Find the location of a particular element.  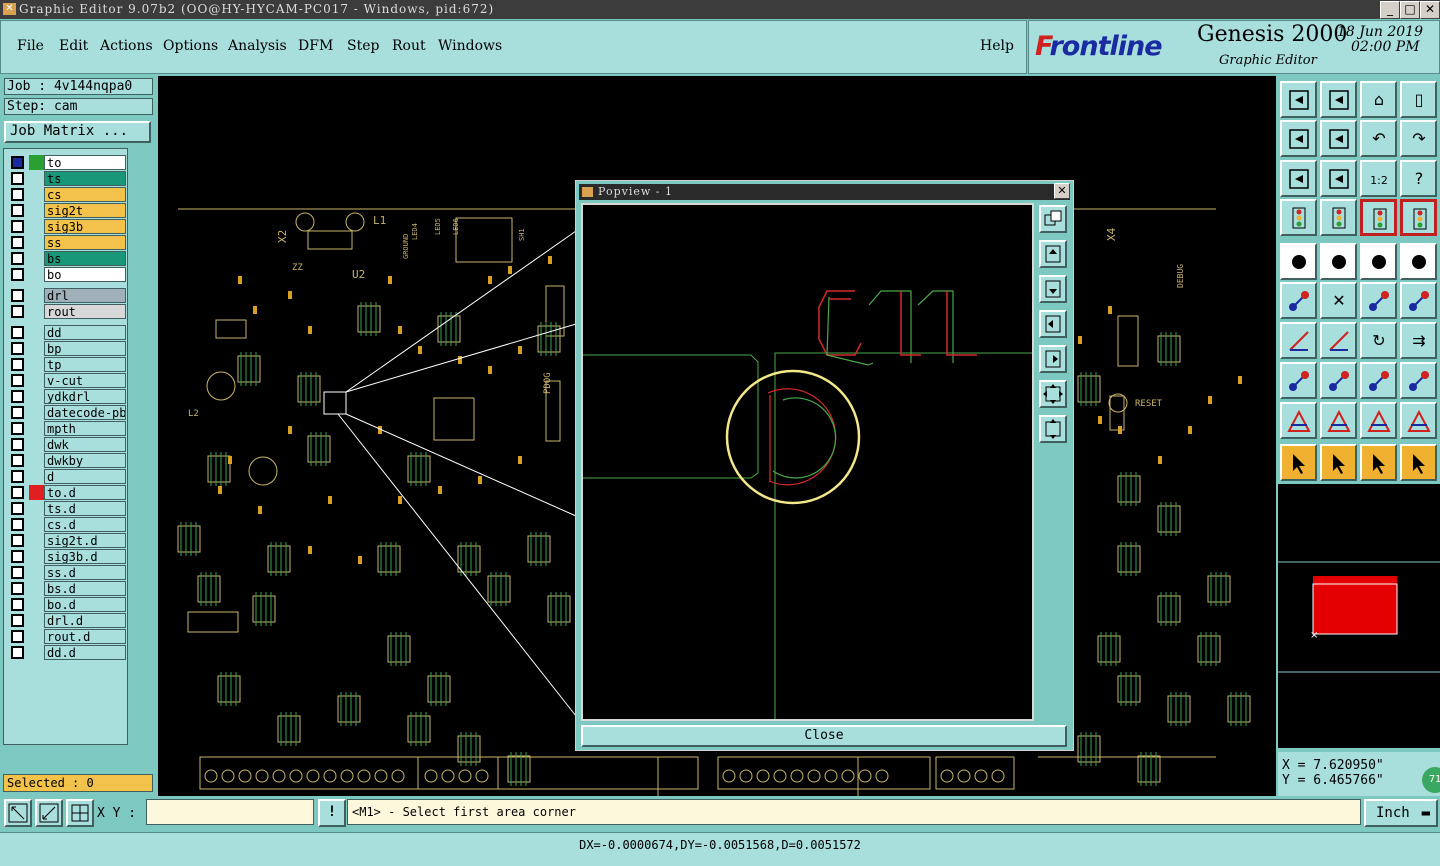

window-icon: ▯ is located at coordinates (1418, 99).